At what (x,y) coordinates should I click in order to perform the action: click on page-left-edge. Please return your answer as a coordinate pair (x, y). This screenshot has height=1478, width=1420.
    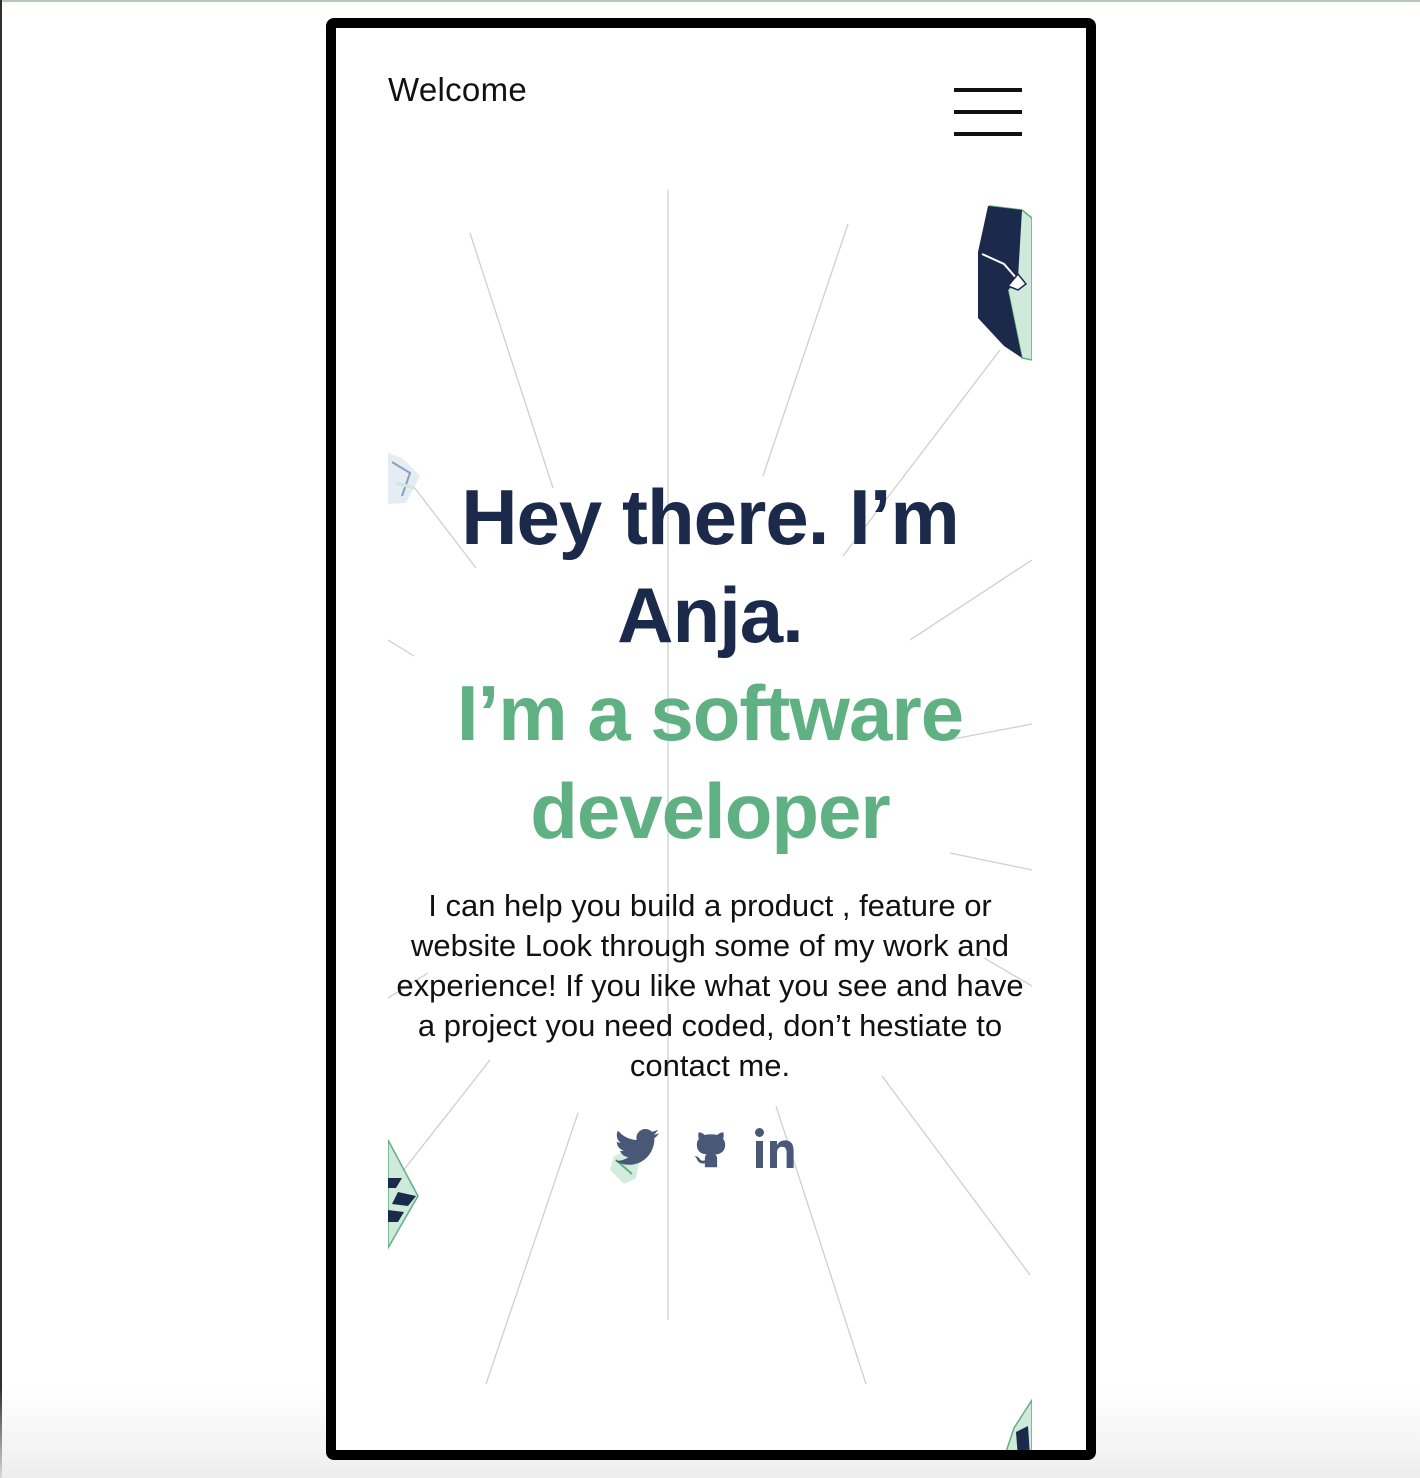
    Looking at the image, I should click on (1, 739).